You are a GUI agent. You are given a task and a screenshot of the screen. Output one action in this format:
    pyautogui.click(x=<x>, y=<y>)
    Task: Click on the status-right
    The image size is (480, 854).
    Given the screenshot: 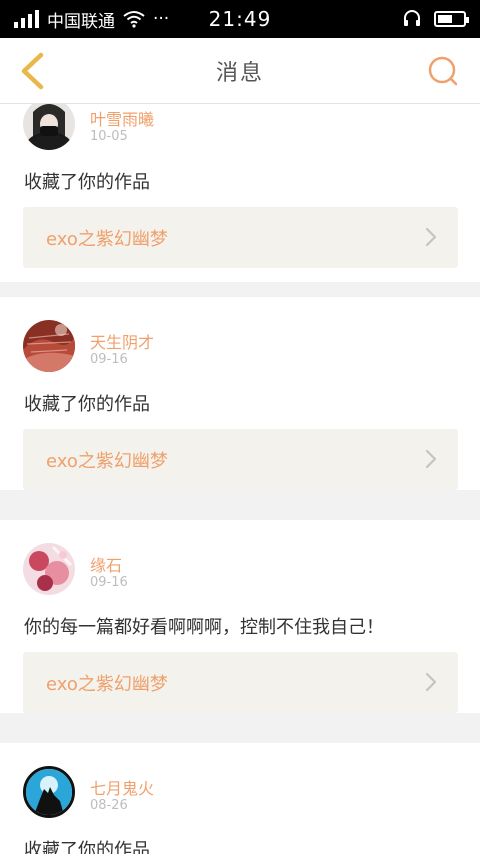 What is the action you would take?
    pyautogui.click(x=435, y=19)
    